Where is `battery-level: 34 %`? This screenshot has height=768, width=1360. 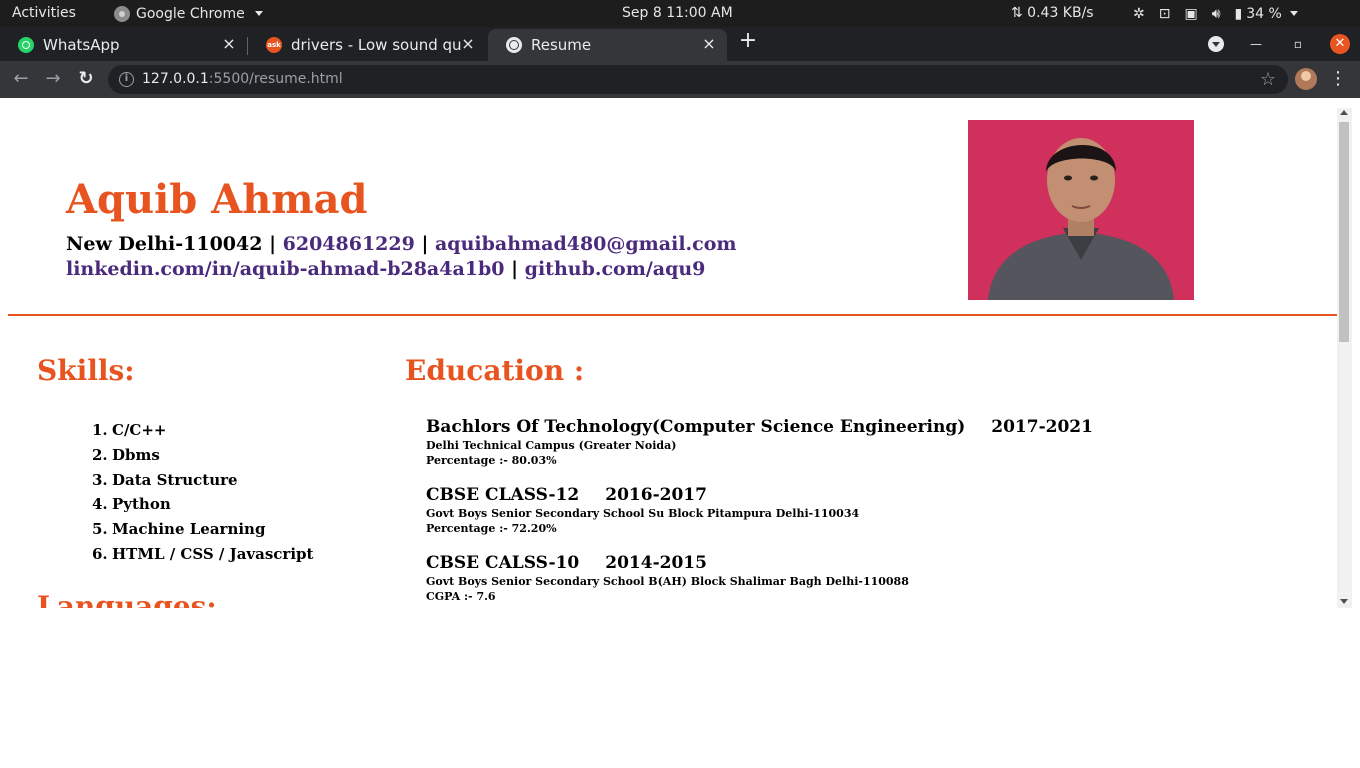
battery-level: 34 % is located at coordinates (1264, 13).